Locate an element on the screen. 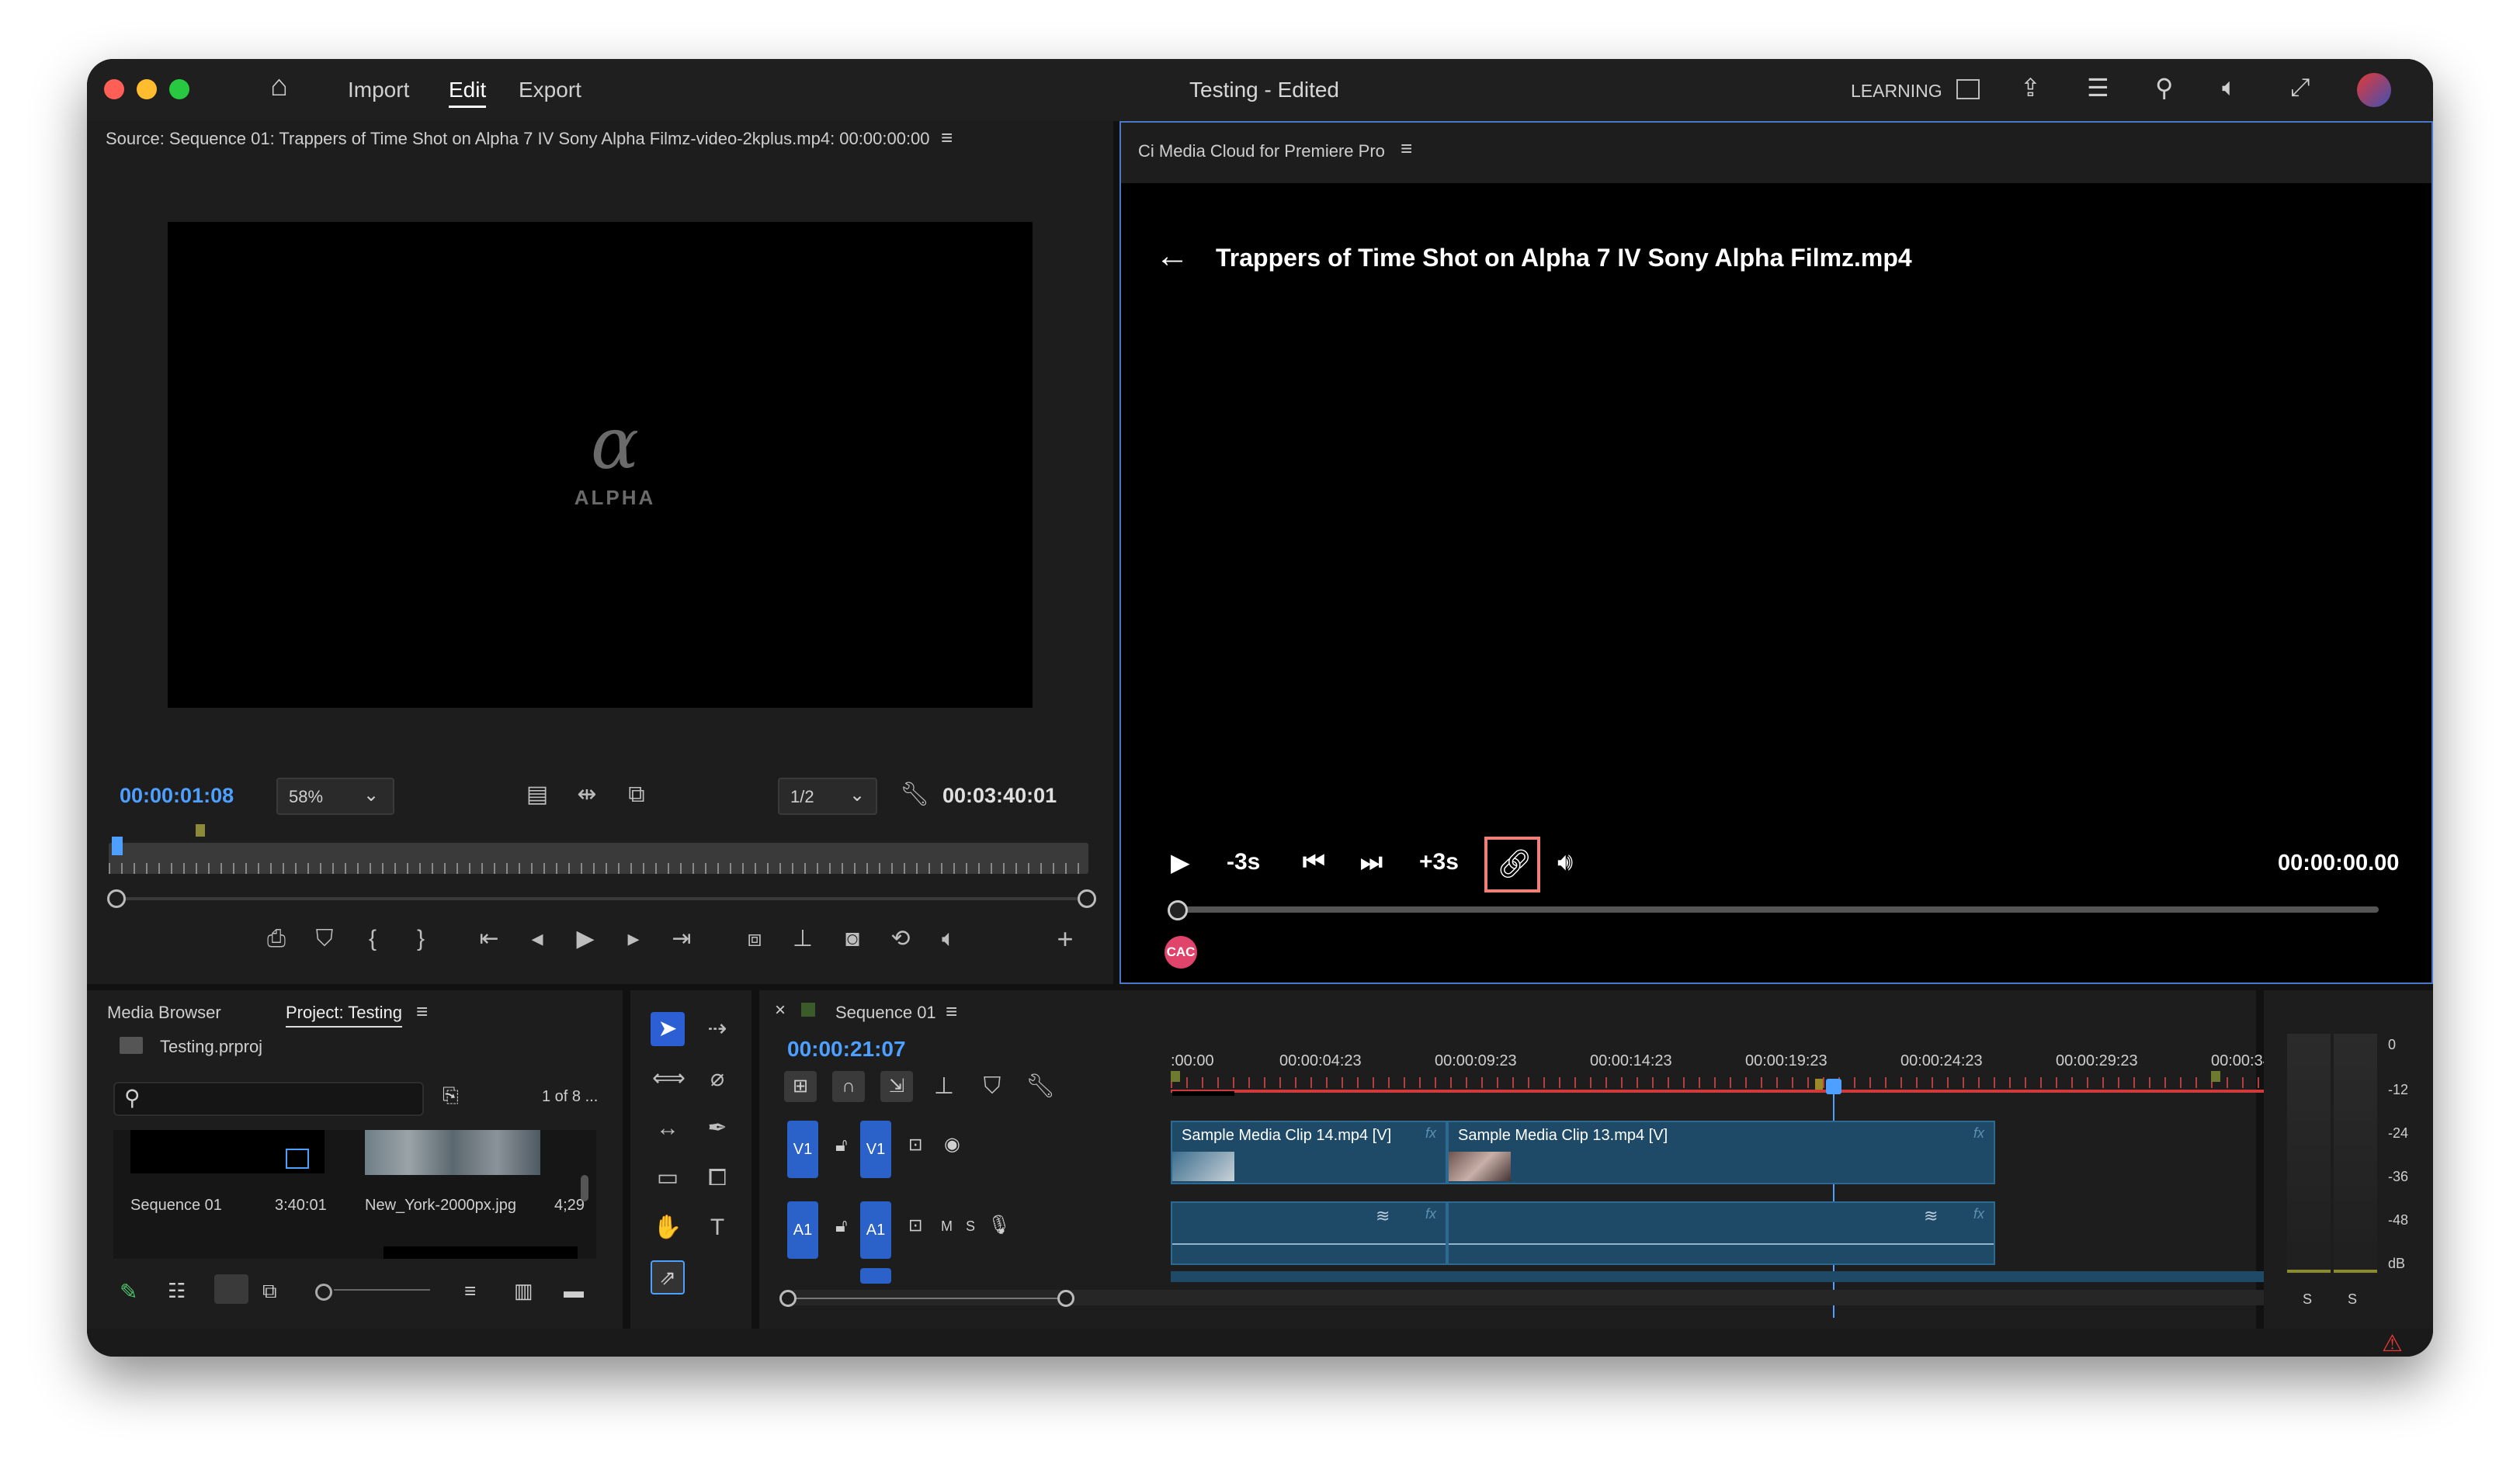 The width and height of the screenshot is (2520, 1473). mark-in-icon: { is located at coordinates (372, 939).